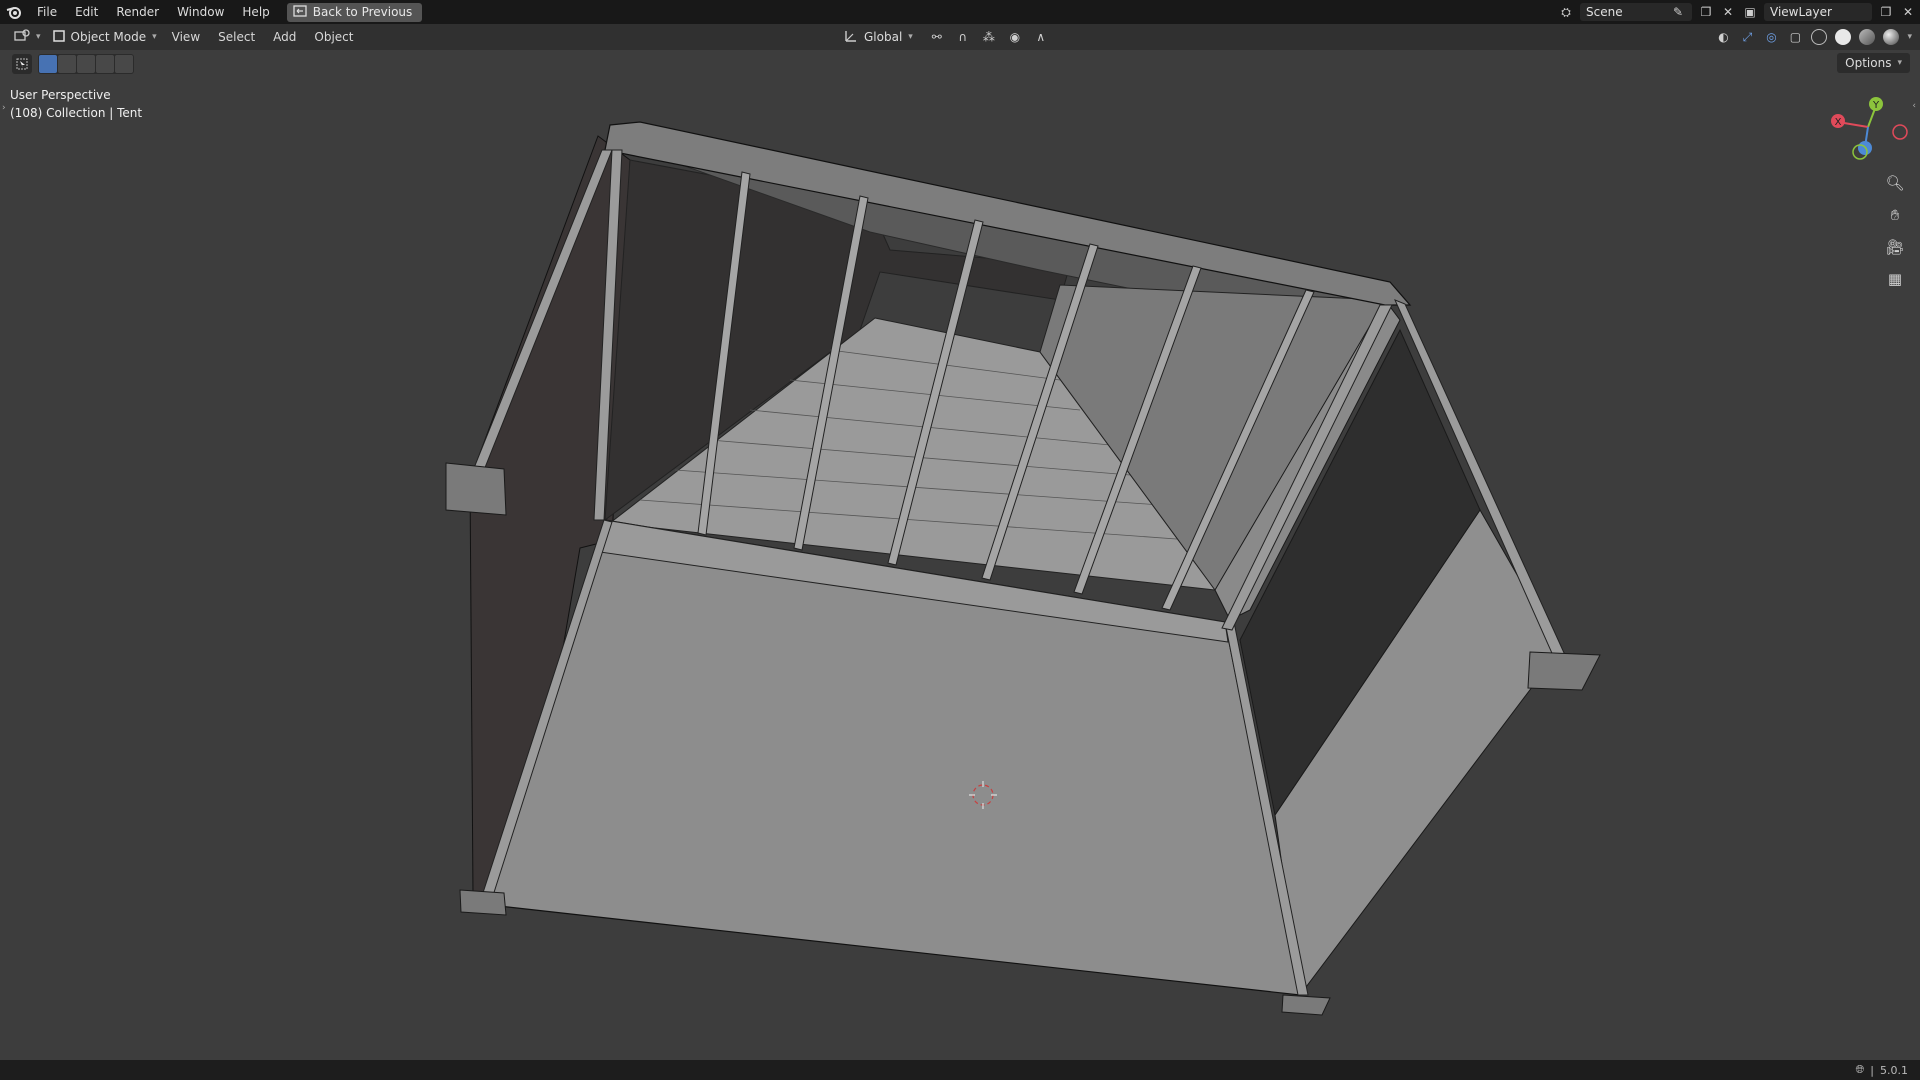  What do you see at coordinates (1895, 215) in the screenshot?
I see `pan-hand-icon: ✋︎` at bounding box center [1895, 215].